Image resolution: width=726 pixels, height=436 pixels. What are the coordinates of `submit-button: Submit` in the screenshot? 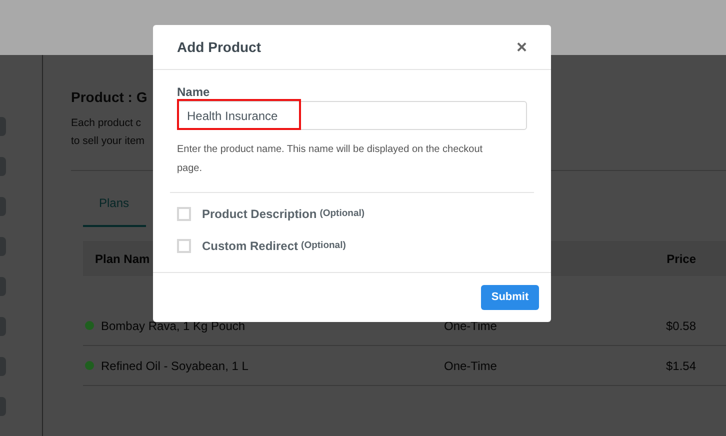 It's located at (510, 297).